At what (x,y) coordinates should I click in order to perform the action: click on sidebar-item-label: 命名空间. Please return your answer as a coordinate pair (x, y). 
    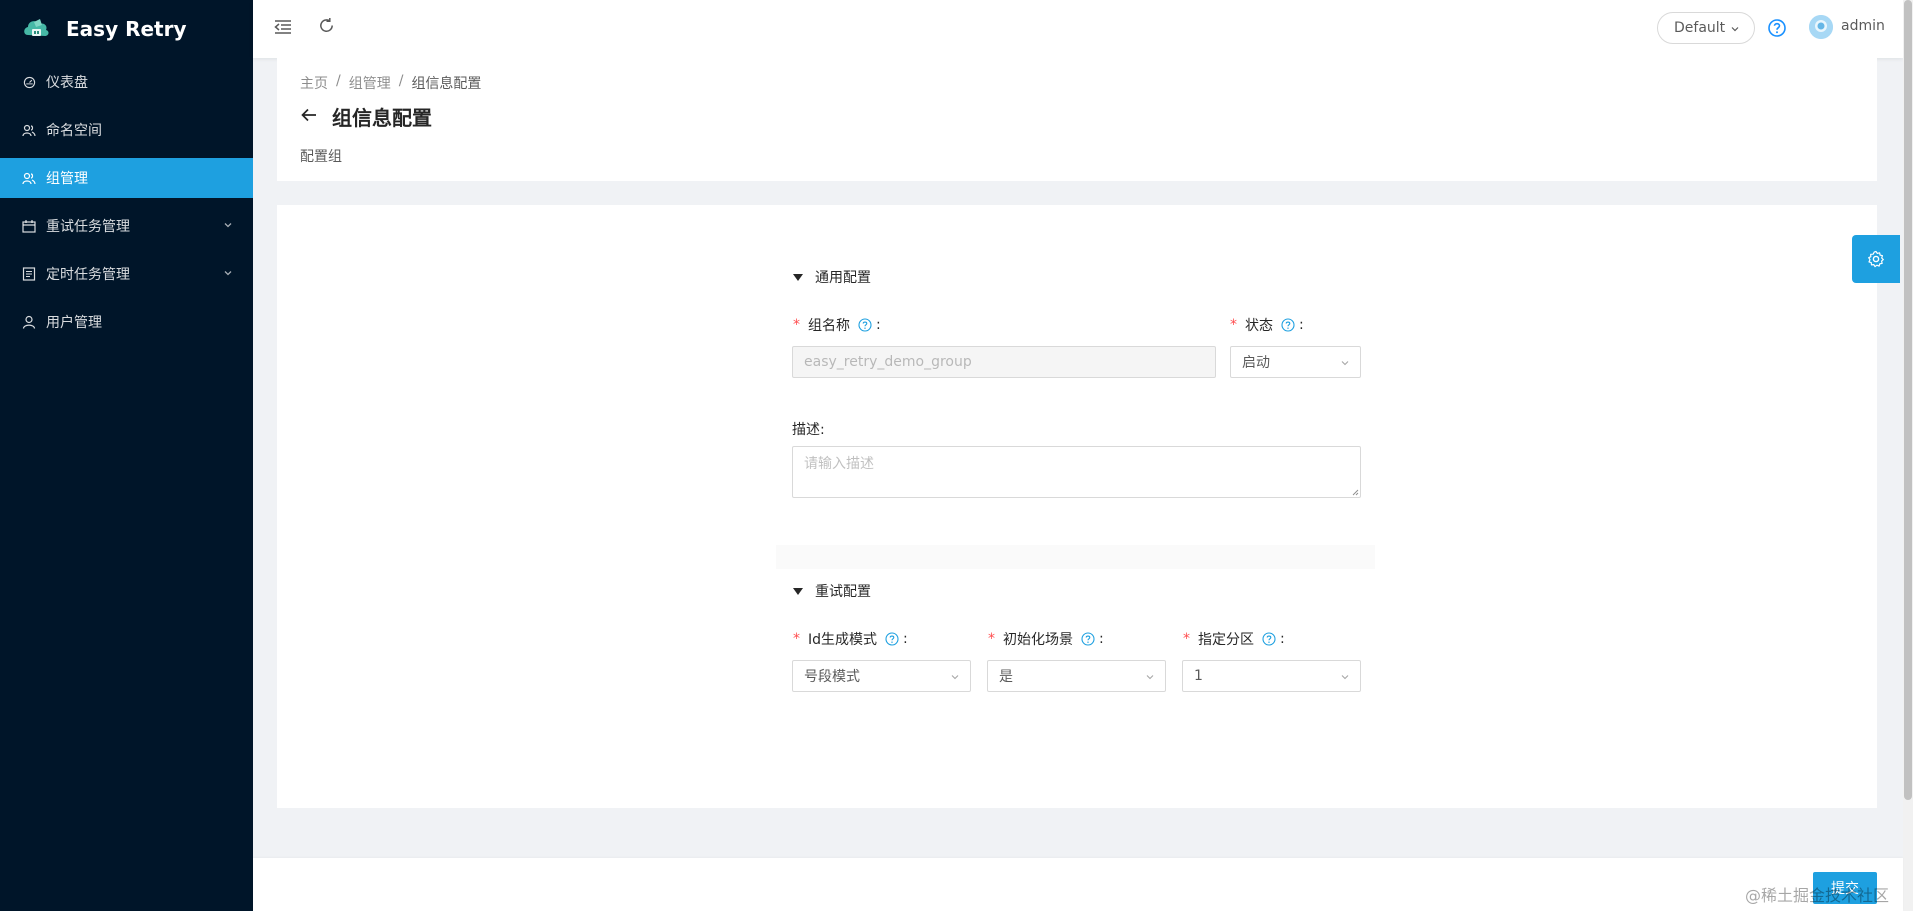
    Looking at the image, I should click on (74, 131).